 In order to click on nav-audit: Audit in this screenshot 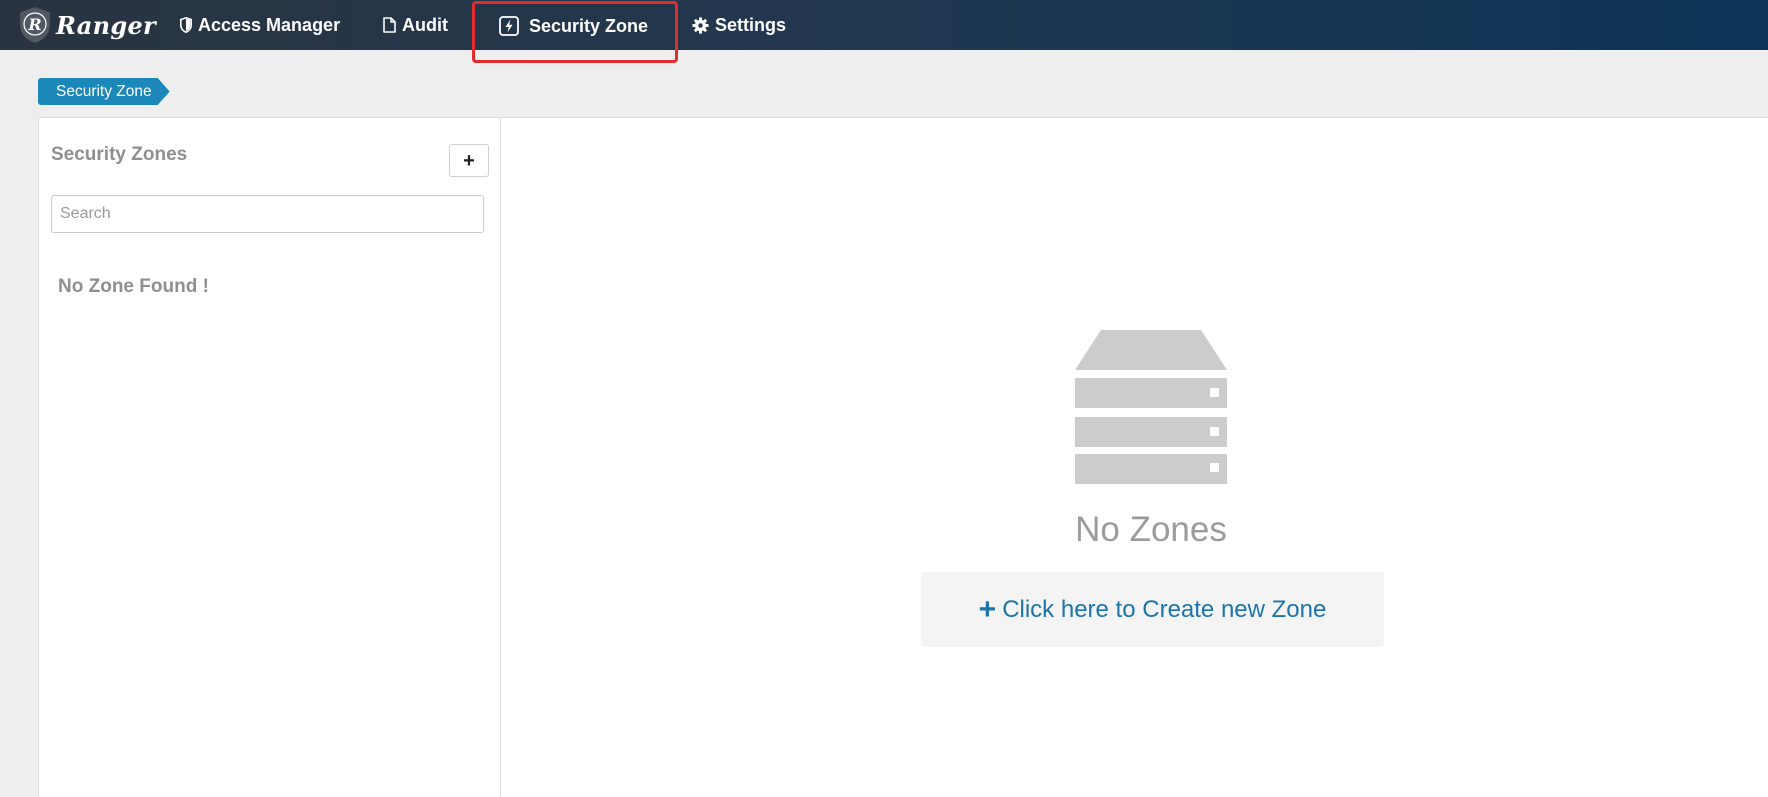, I will do `click(415, 25)`.